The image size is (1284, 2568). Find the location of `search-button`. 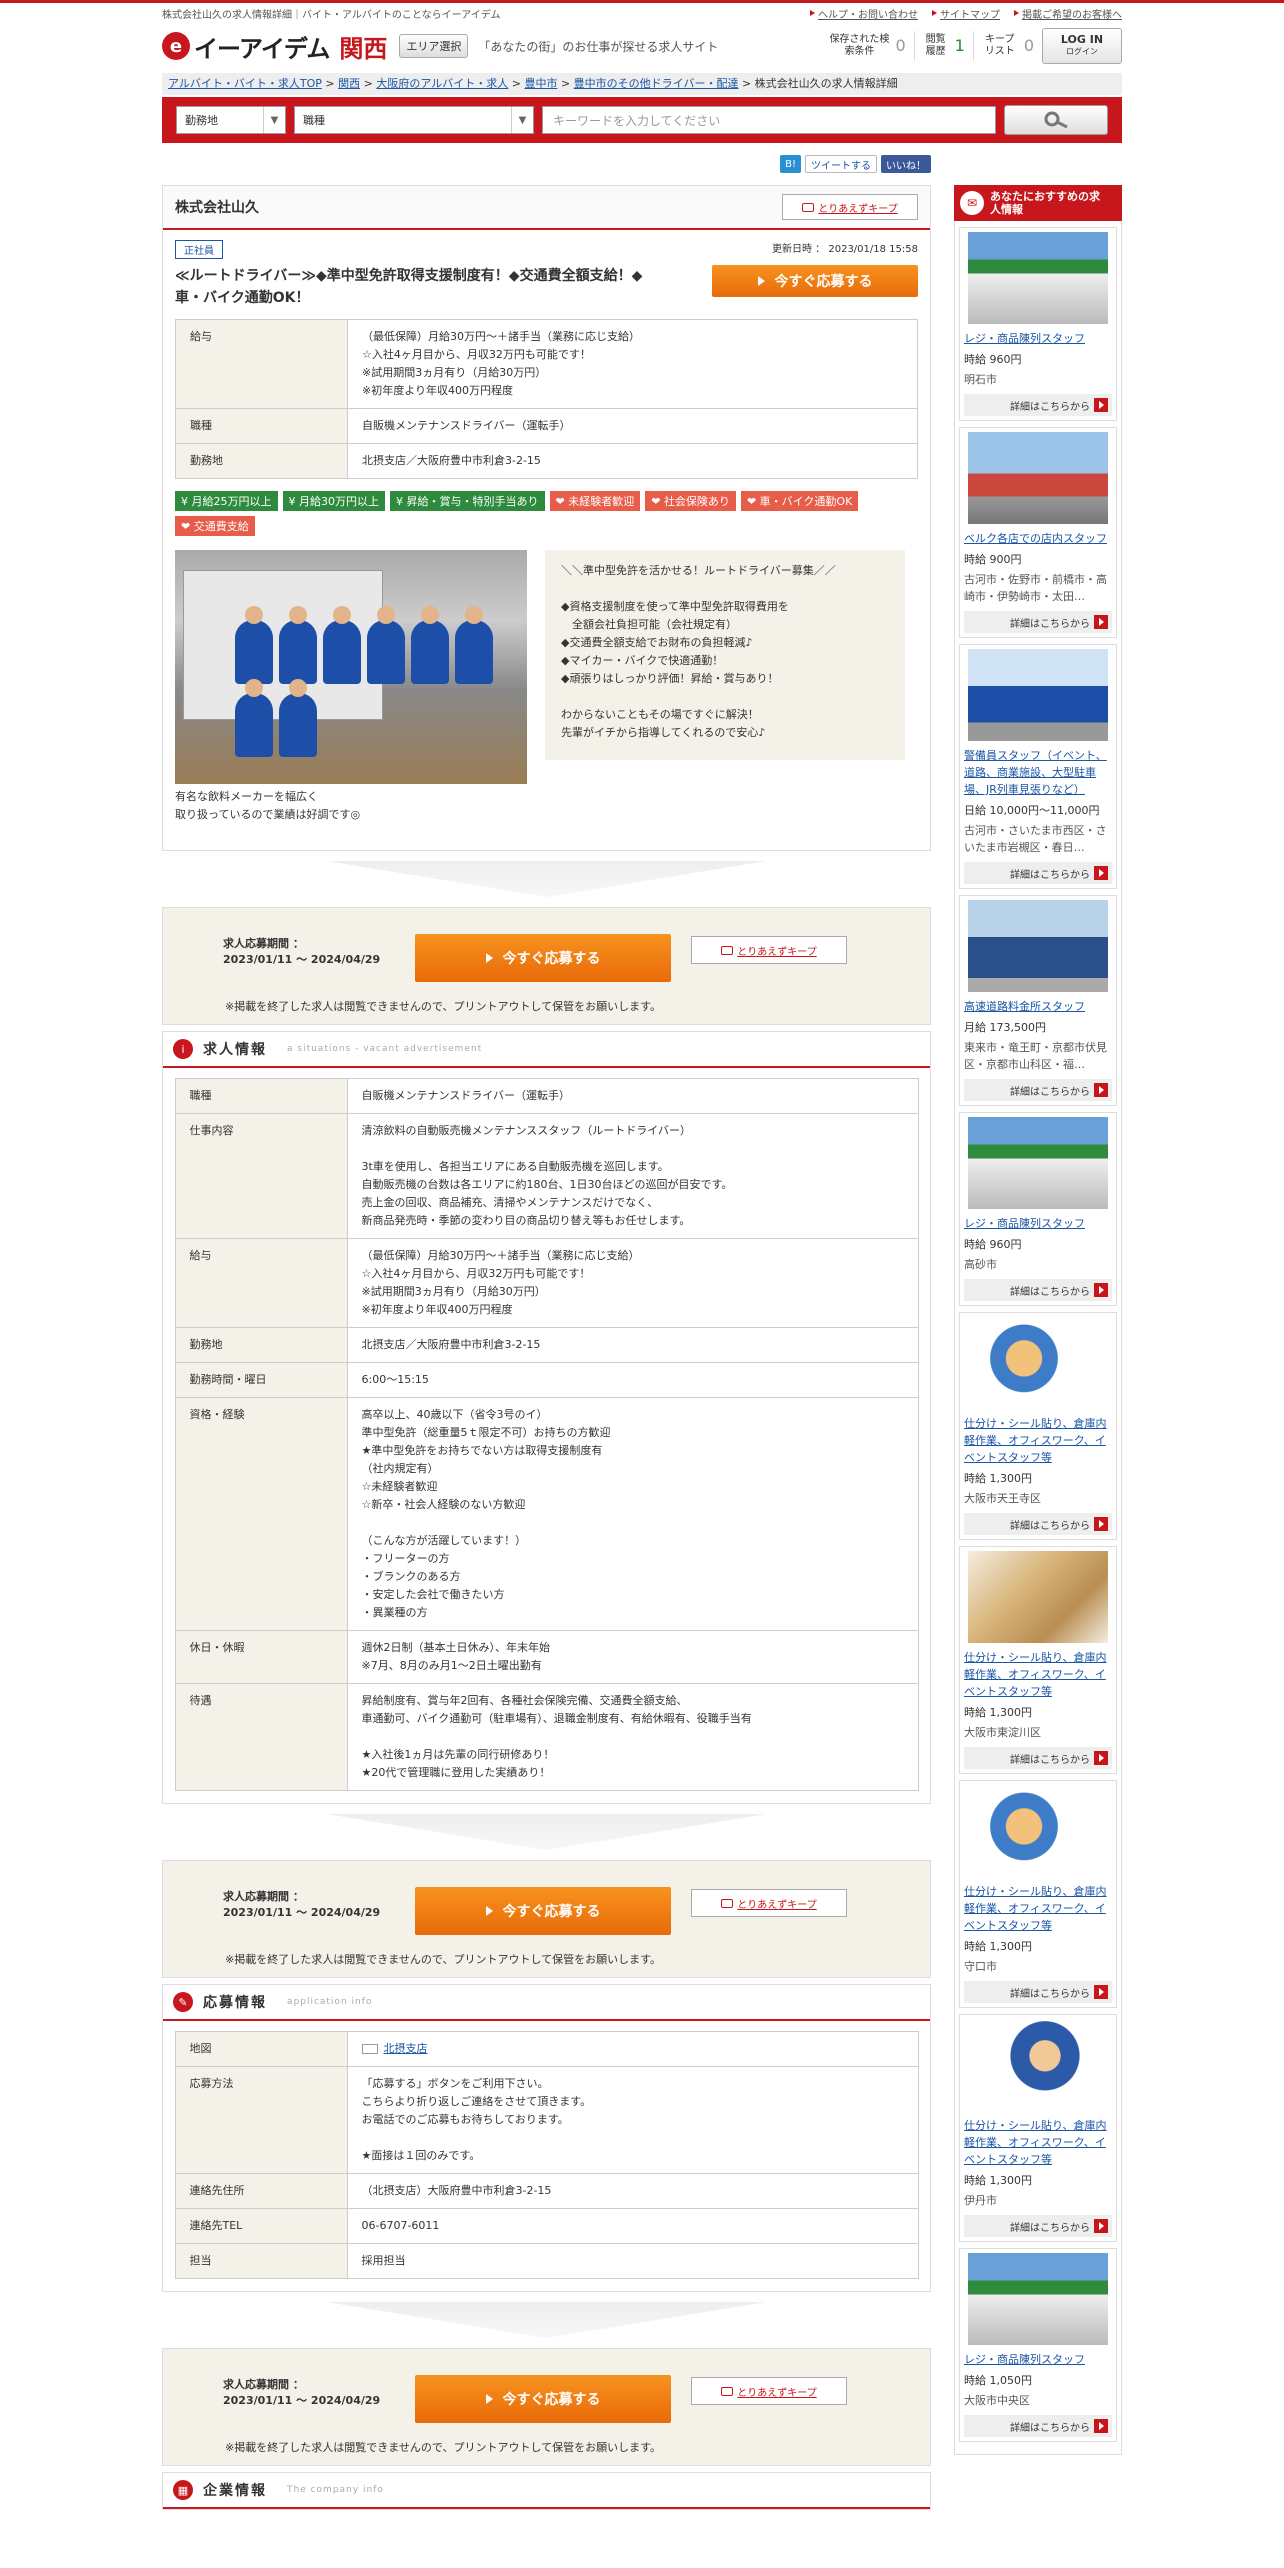

search-button is located at coordinates (1056, 120).